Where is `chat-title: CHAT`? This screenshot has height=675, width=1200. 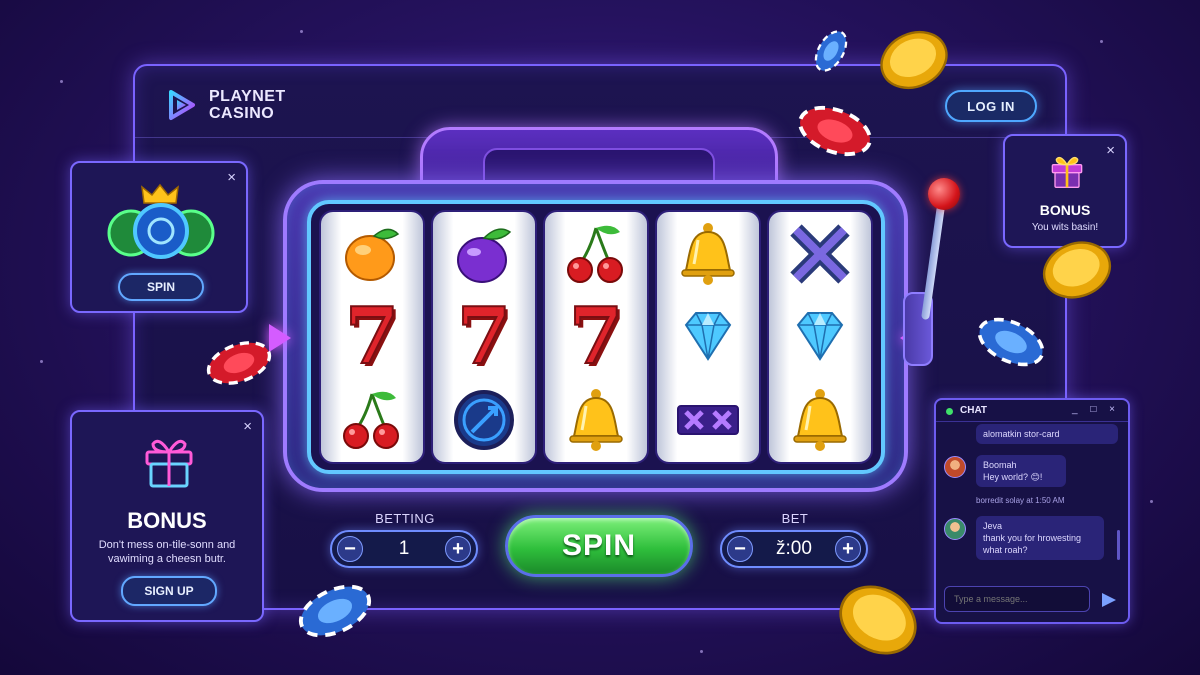 chat-title: CHAT is located at coordinates (974, 410).